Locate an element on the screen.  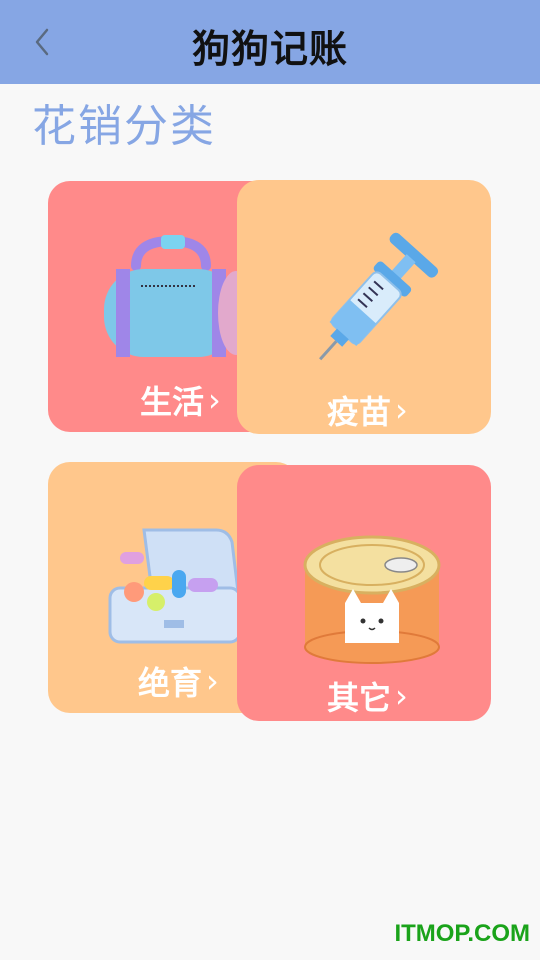
bag-icon is located at coordinates (175, 296).